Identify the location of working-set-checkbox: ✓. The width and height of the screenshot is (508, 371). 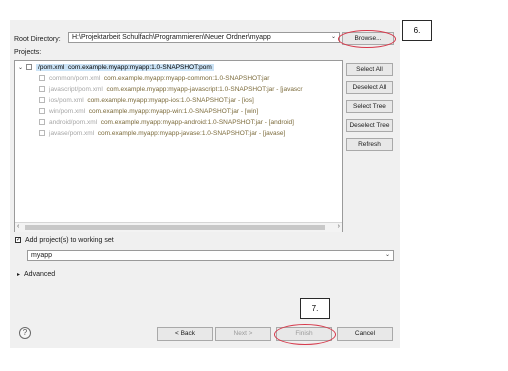
(18, 240).